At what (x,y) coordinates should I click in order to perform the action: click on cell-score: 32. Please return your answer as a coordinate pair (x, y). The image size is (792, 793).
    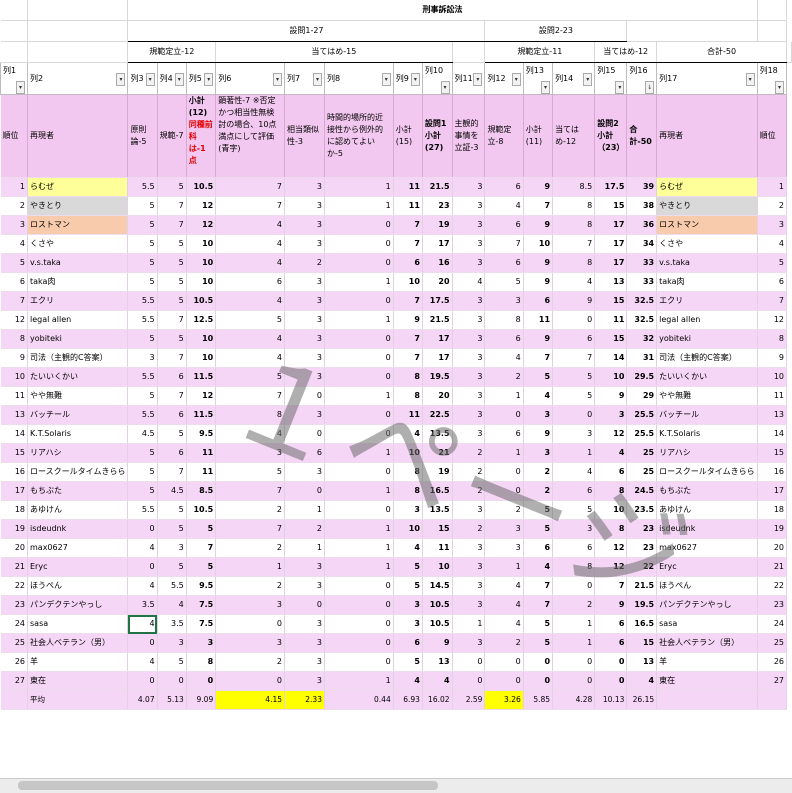
    Looking at the image, I should click on (642, 339).